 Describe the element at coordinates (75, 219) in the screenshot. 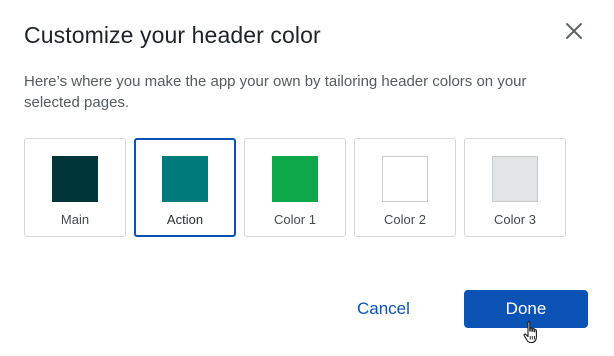

I see `swatch-label: Main` at that location.